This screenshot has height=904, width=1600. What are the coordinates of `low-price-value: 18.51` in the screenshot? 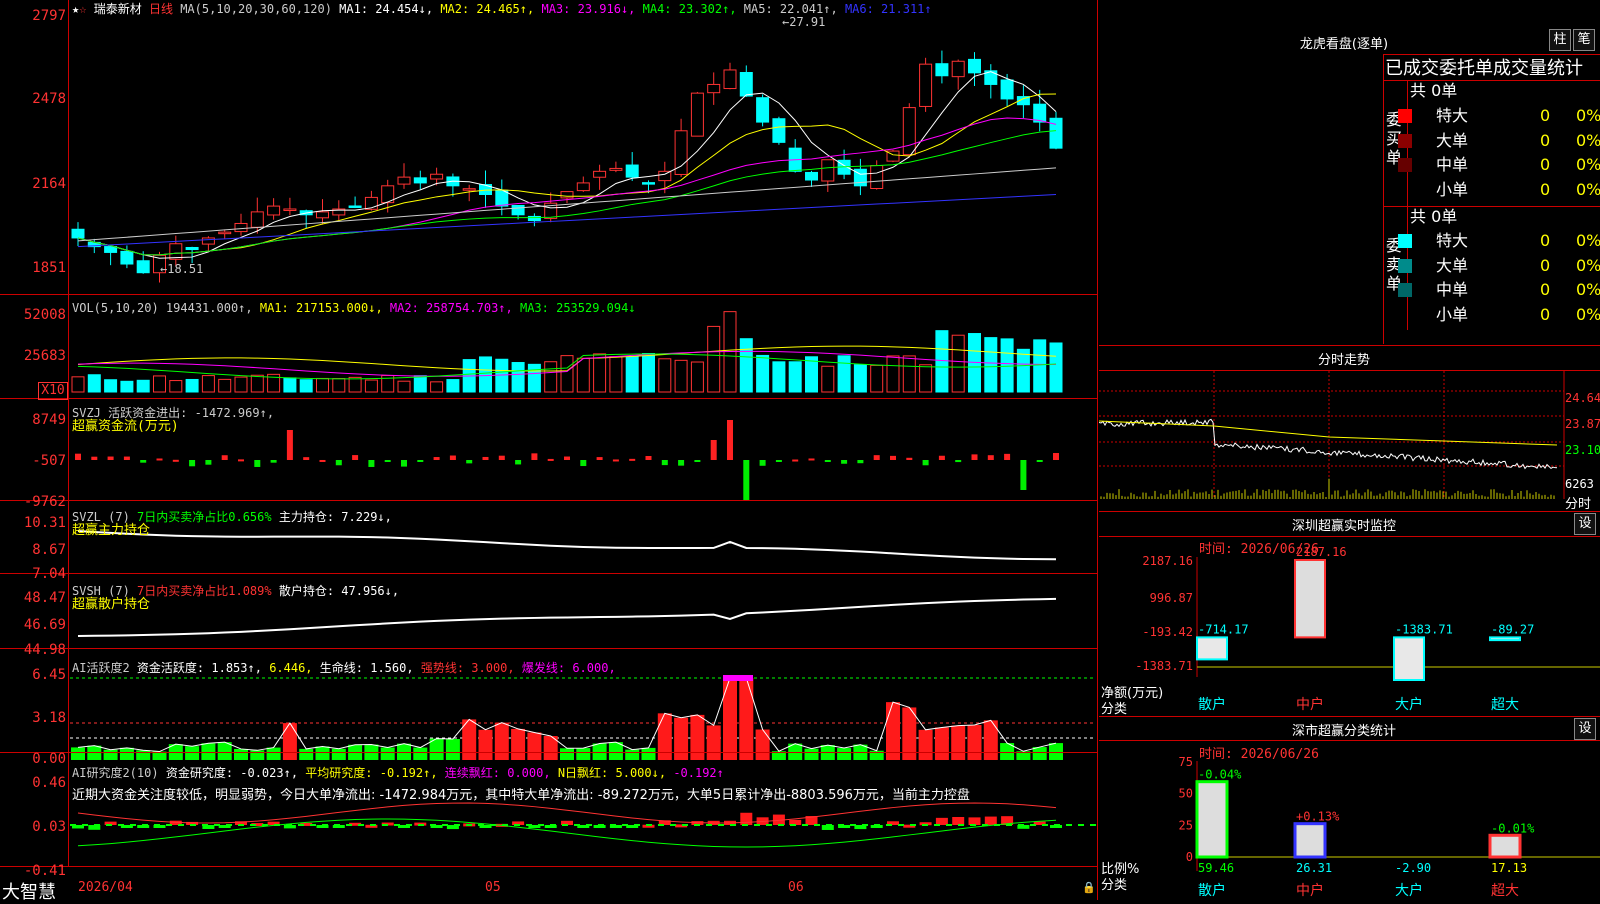 It's located at (185, 269).